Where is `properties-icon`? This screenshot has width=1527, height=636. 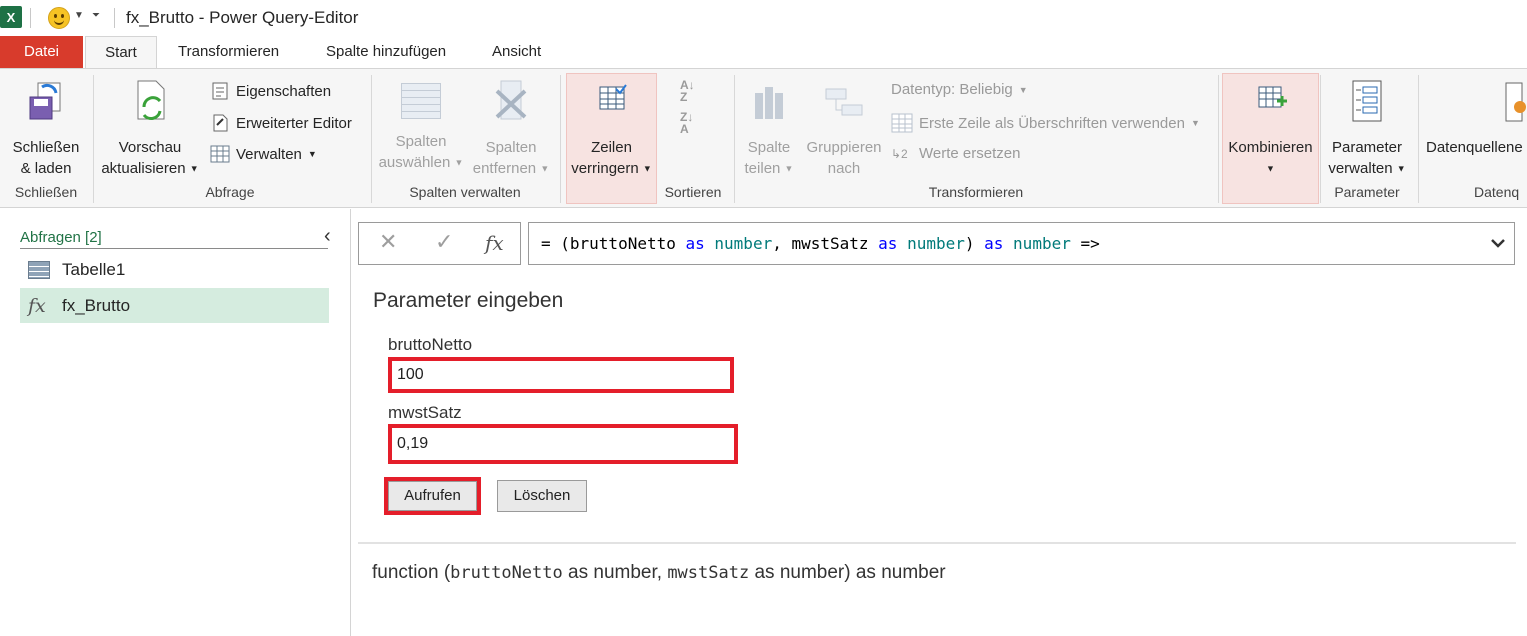
properties-icon is located at coordinates (220, 91).